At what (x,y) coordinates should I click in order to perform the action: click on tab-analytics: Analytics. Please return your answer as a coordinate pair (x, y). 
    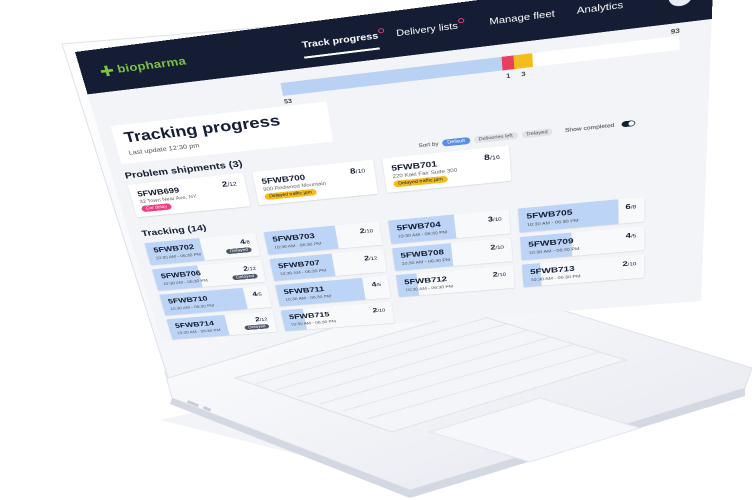
    Looking at the image, I should click on (600, 11).